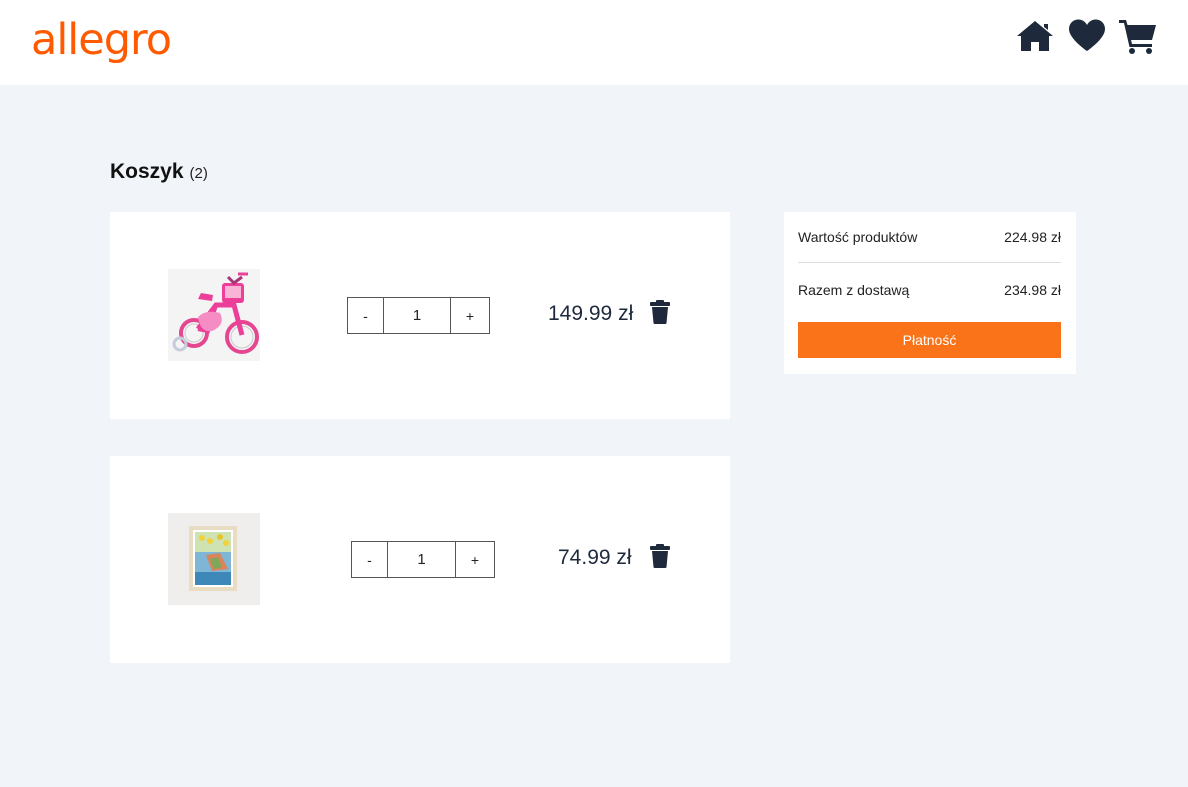 Image resolution: width=1188 pixels, height=787 pixels. What do you see at coordinates (147, 171) in the screenshot?
I see `cart-title: Koszyk` at bounding box center [147, 171].